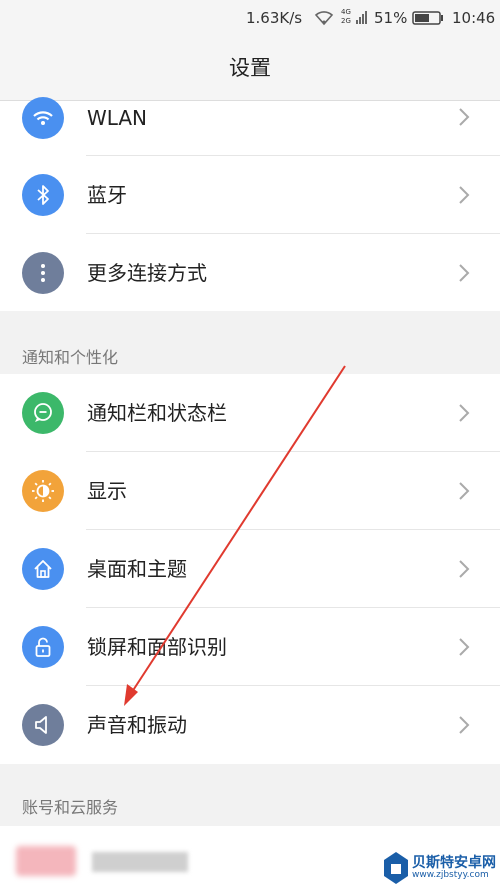 Image resolution: width=500 pixels, height=889 pixels. I want to click on section-title: 通知和个性化, so click(70, 357).